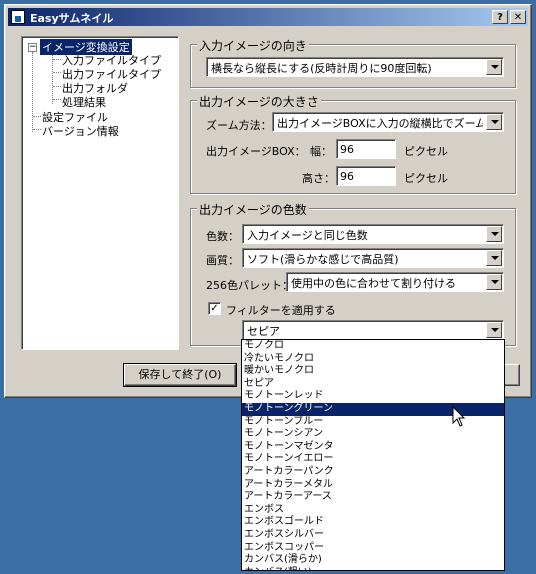 The image size is (536, 574). What do you see at coordinates (321, 151) in the screenshot?
I see `width-label: 幅：` at bounding box center [321, 151].